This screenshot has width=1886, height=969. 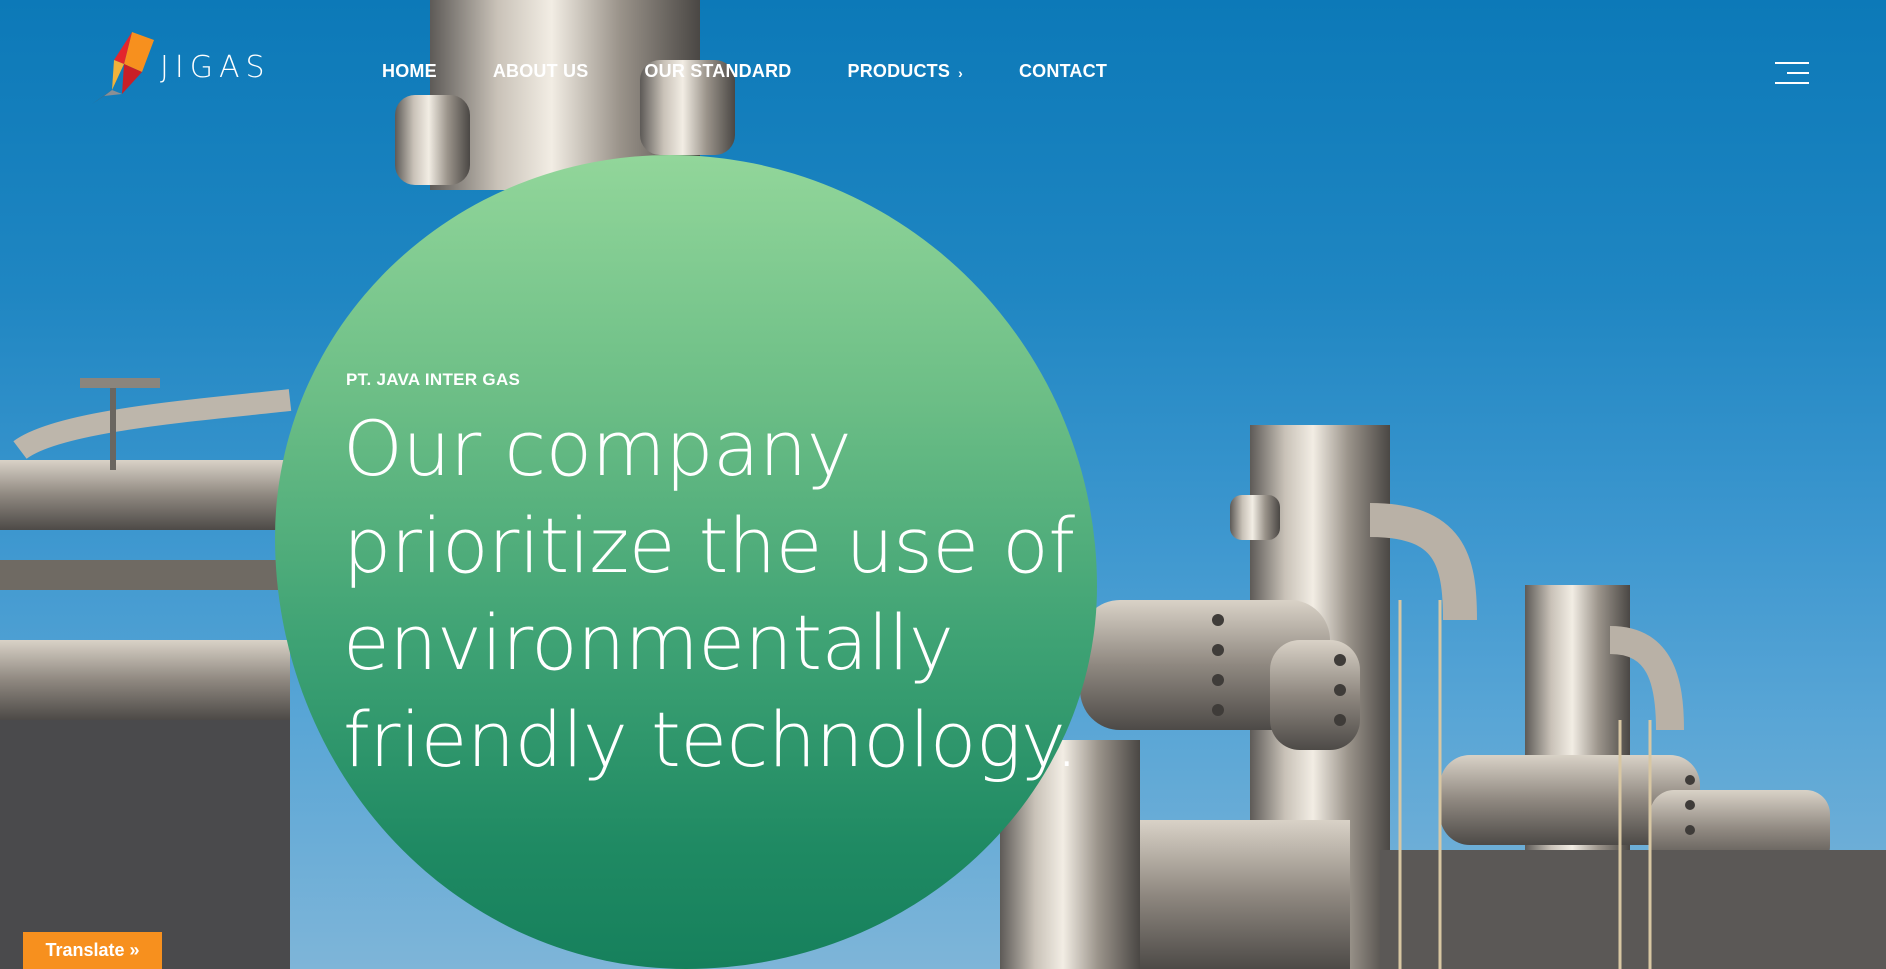 I want to click on hero-title-line: prioritize the use of, so click(x=709, y=545).